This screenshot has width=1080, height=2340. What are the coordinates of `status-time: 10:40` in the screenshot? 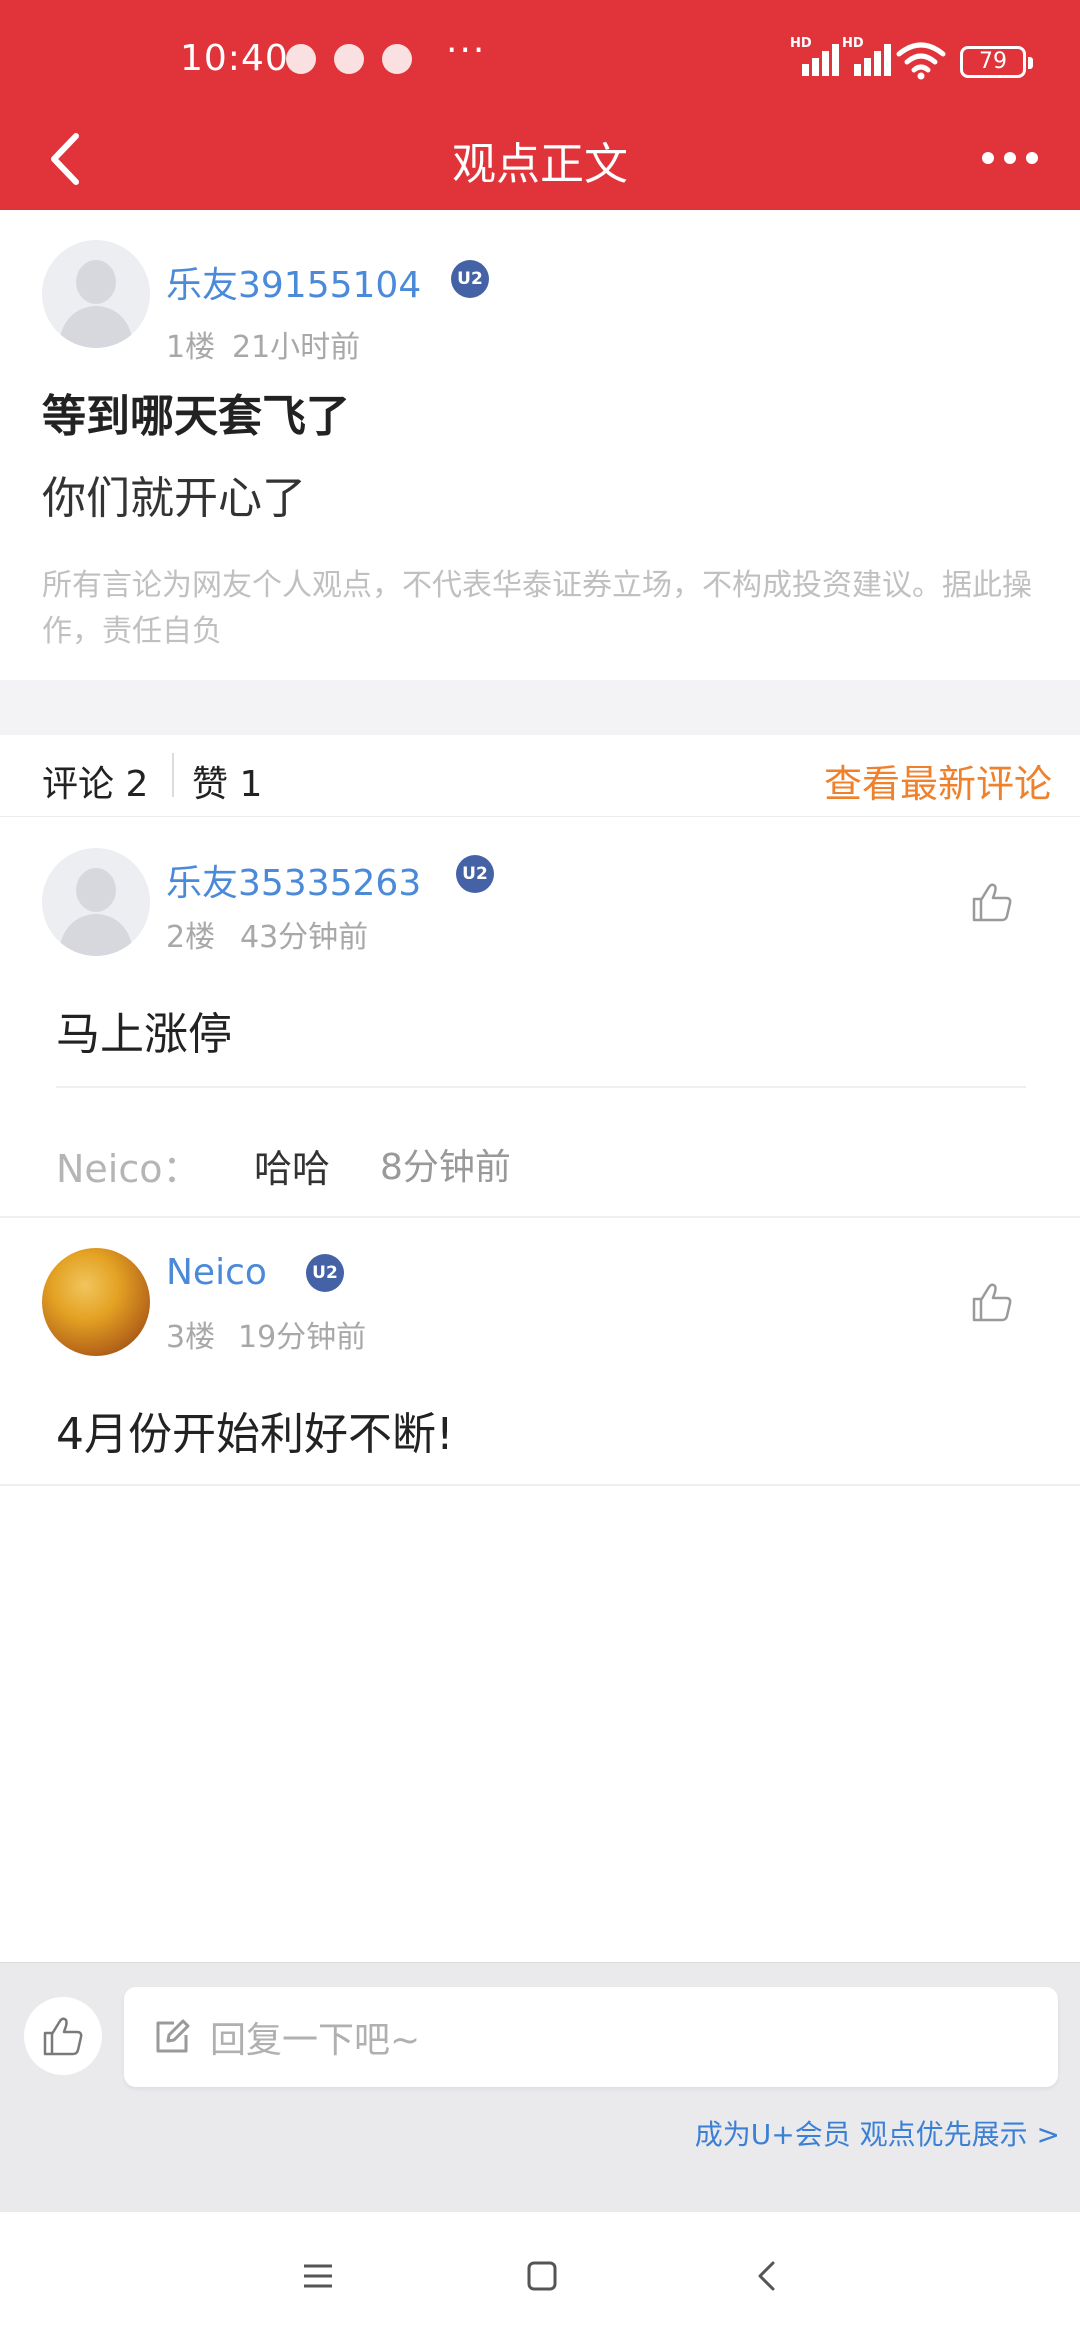 It's located at (234, 58).